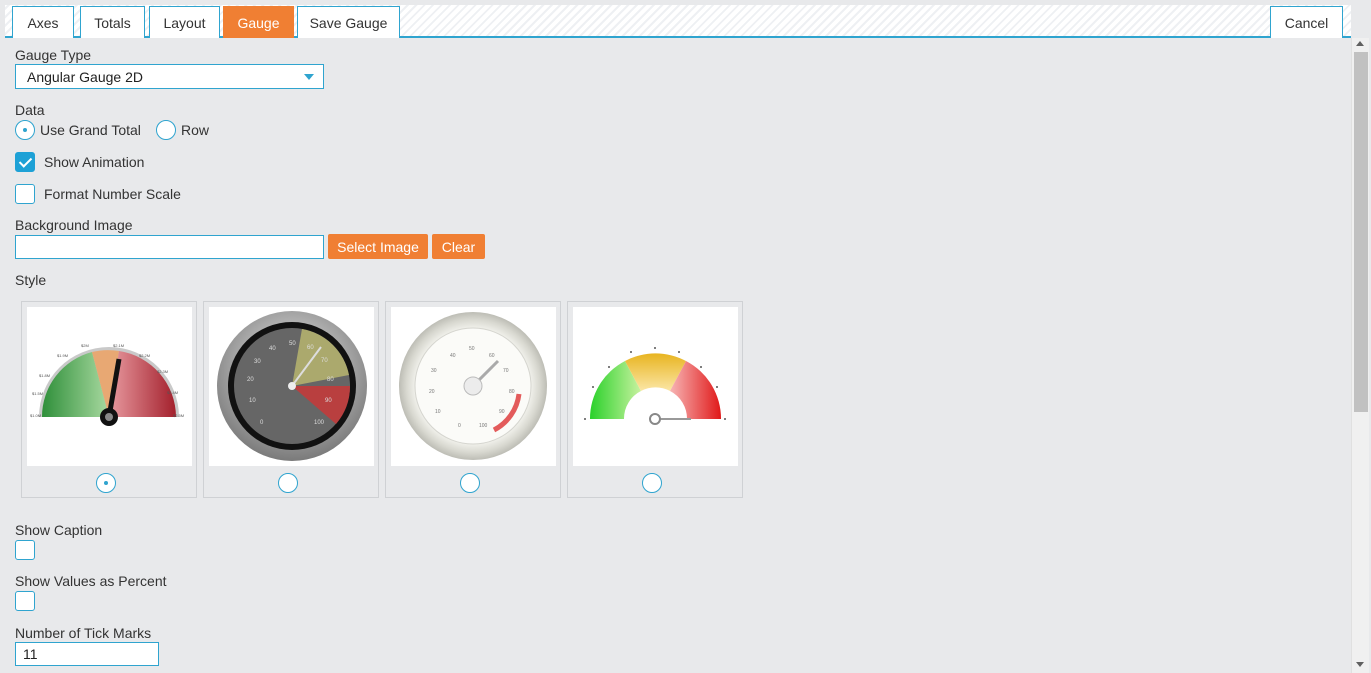 This screenshot has width=1371, height=673. I want to click on tab-save-gauge: Save Gauge, so click(348, 22).